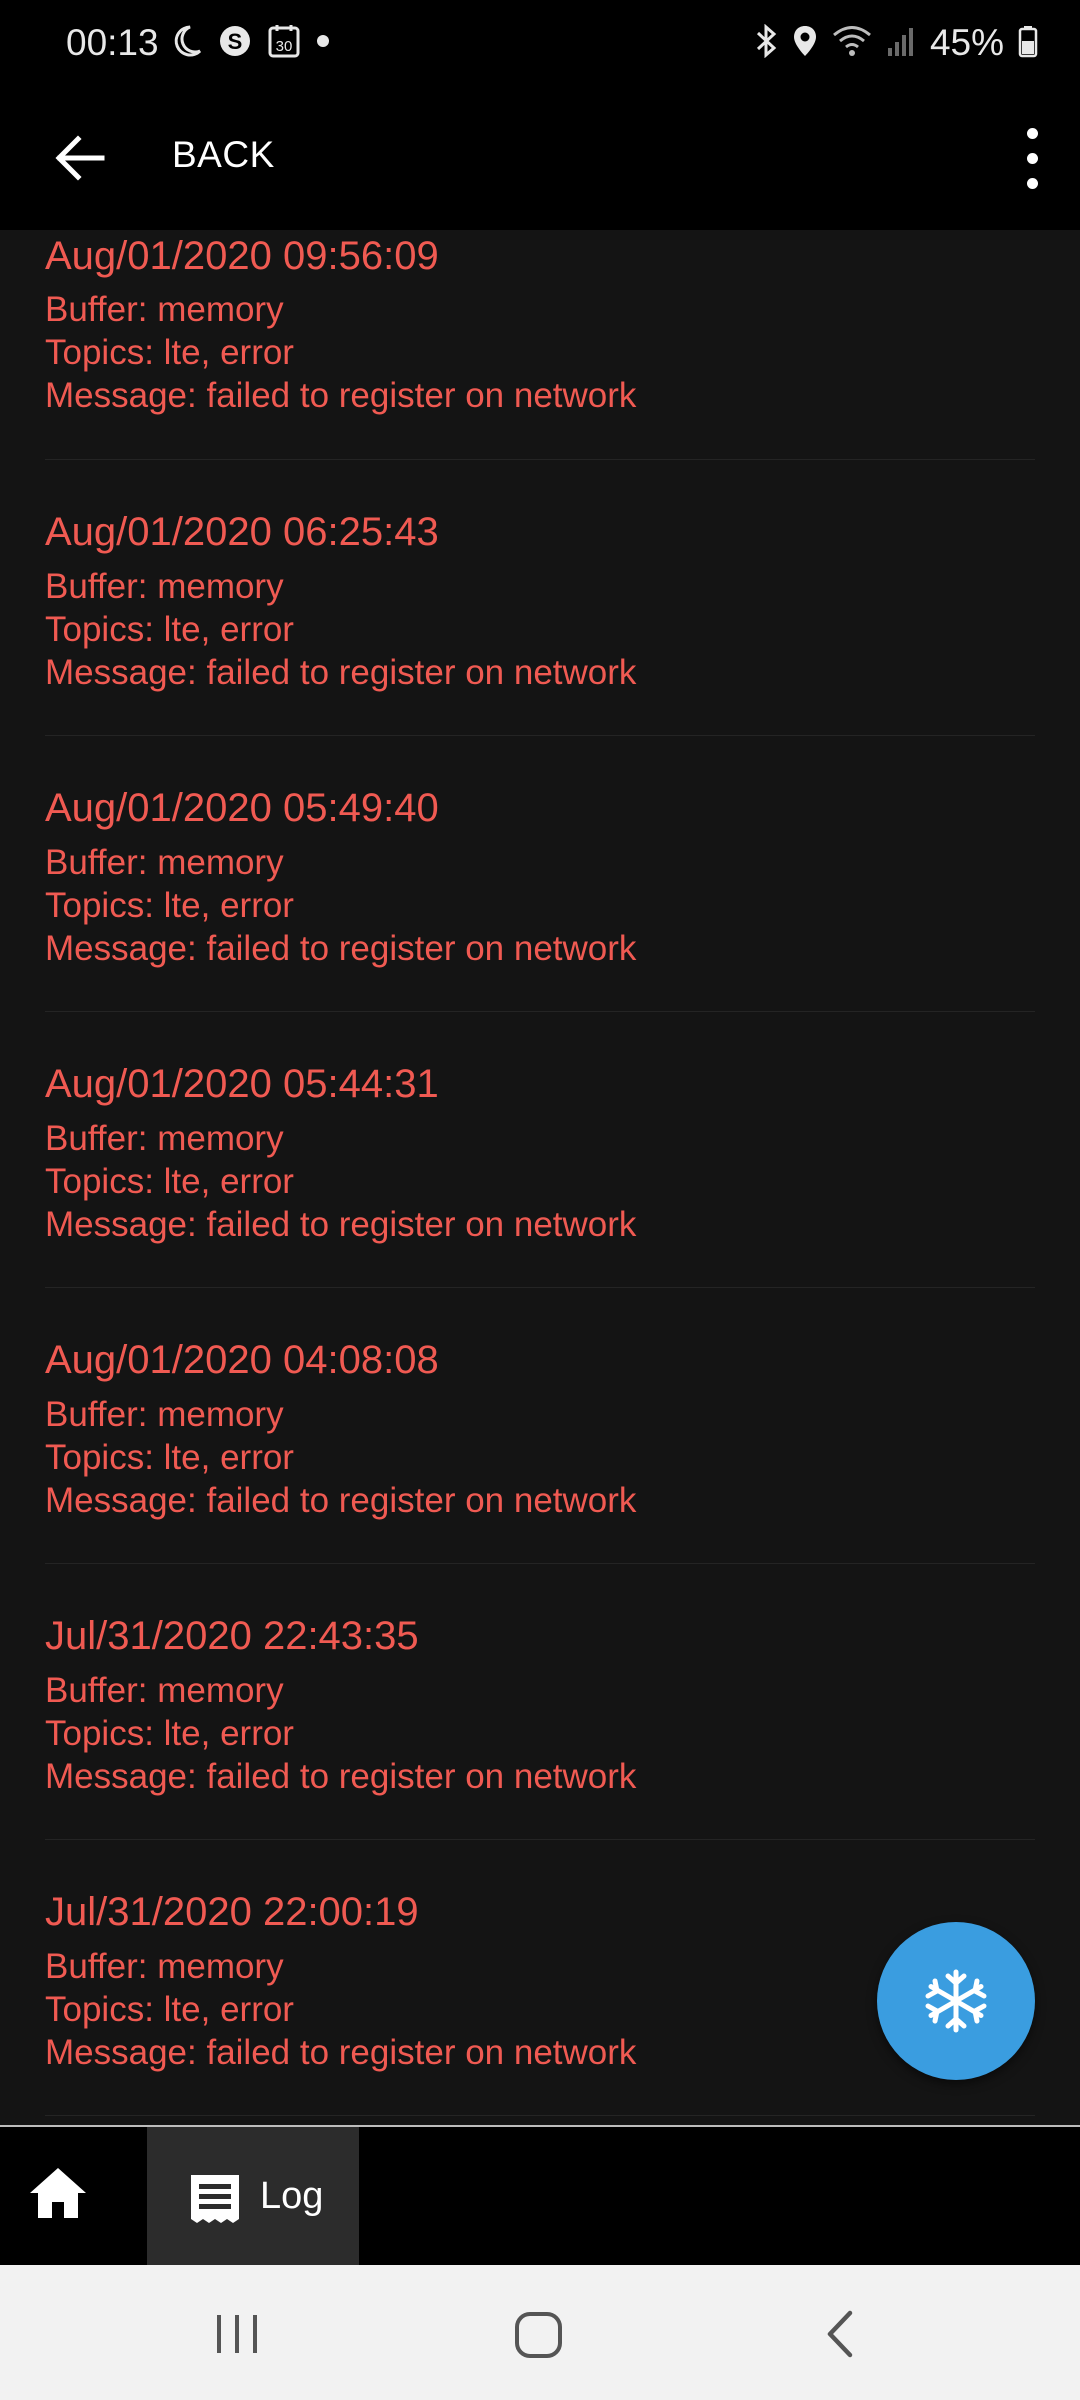 This screenshot has width=1080, height=2400. I want to click on log-date: Aug/01/2020 05:44:31, so click(242, 1084).